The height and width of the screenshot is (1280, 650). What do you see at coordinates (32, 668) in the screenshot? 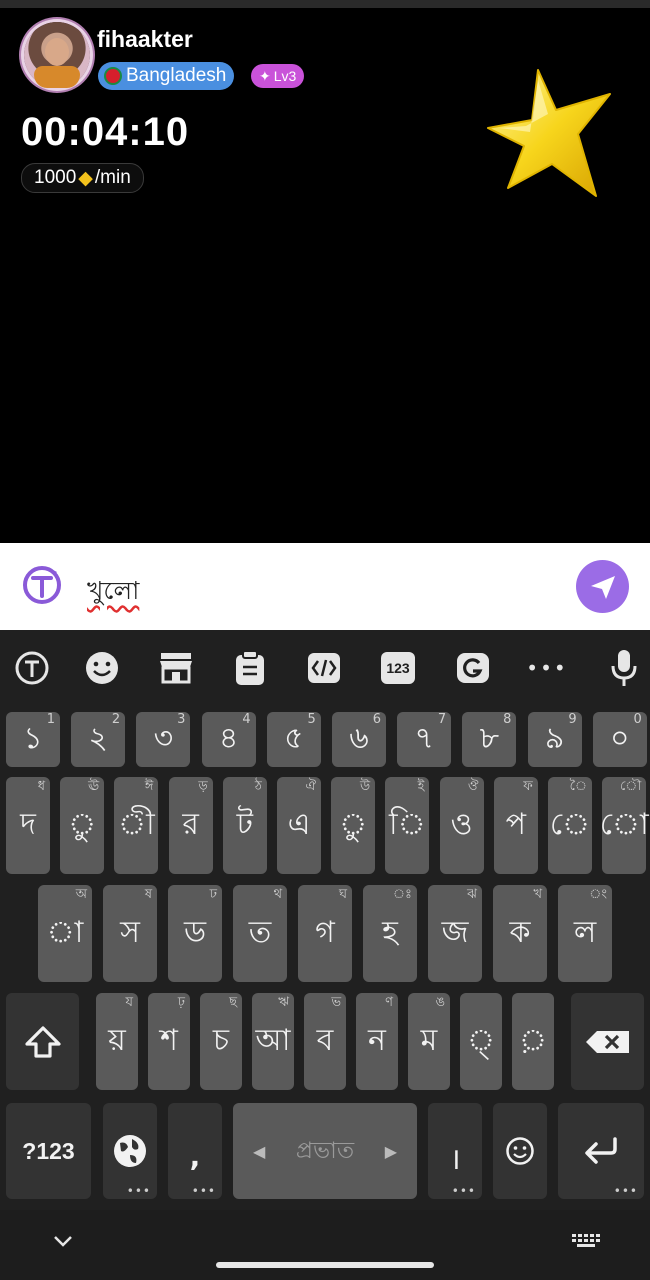
I see `translate-icon` at bounding box center [32, 668].